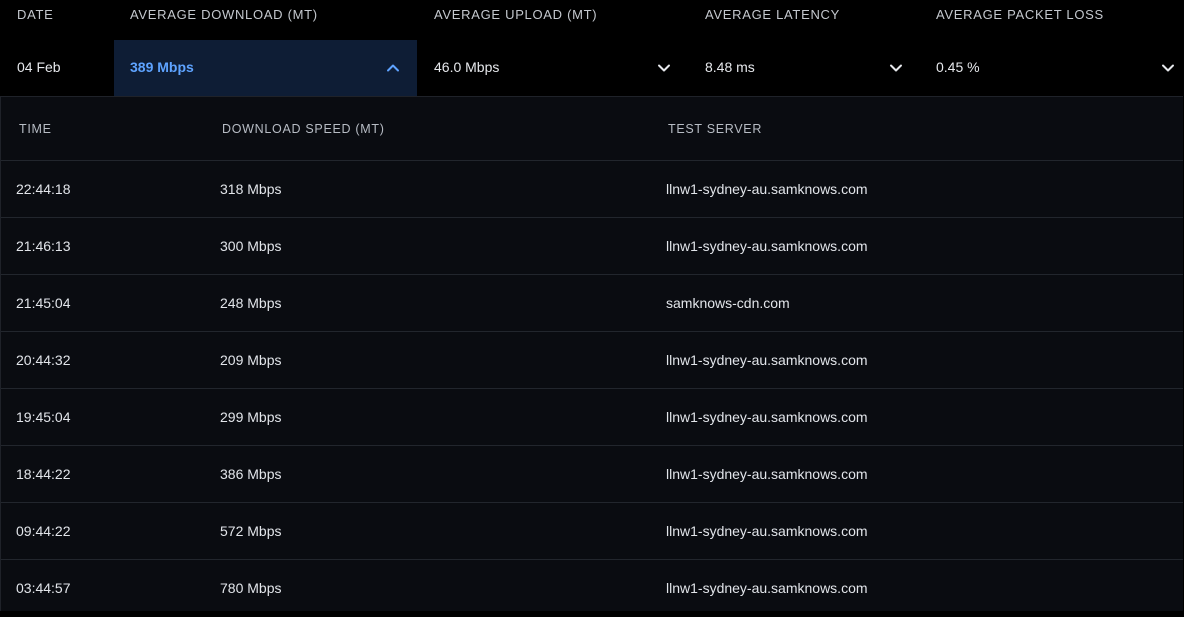  I want to click on download-summary-value: 389 Mbps, so click(162, 67).